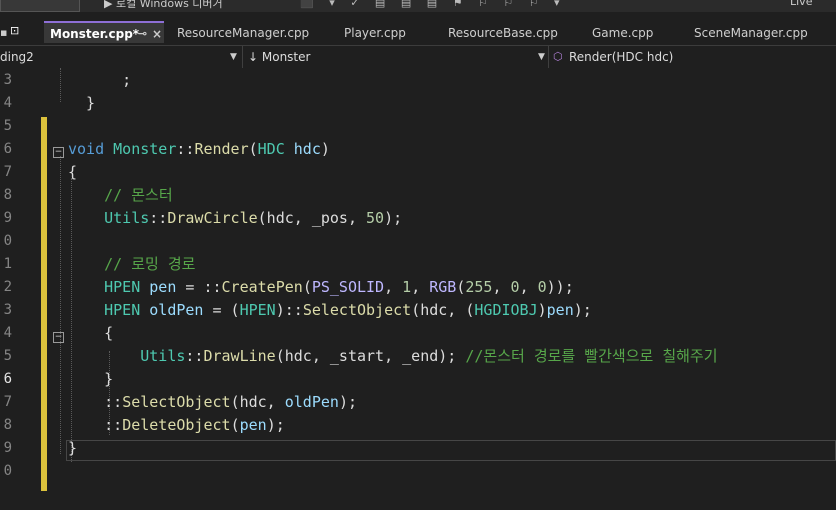 The height and width of the screenshot is (510, 836). I want to click on change-indicator-bar, so click(44, 304).